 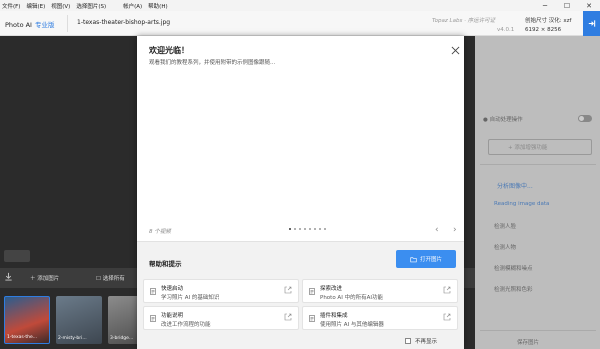 I want to click on dialog-title: 欢迎光临！, so click(x=169, y=50).